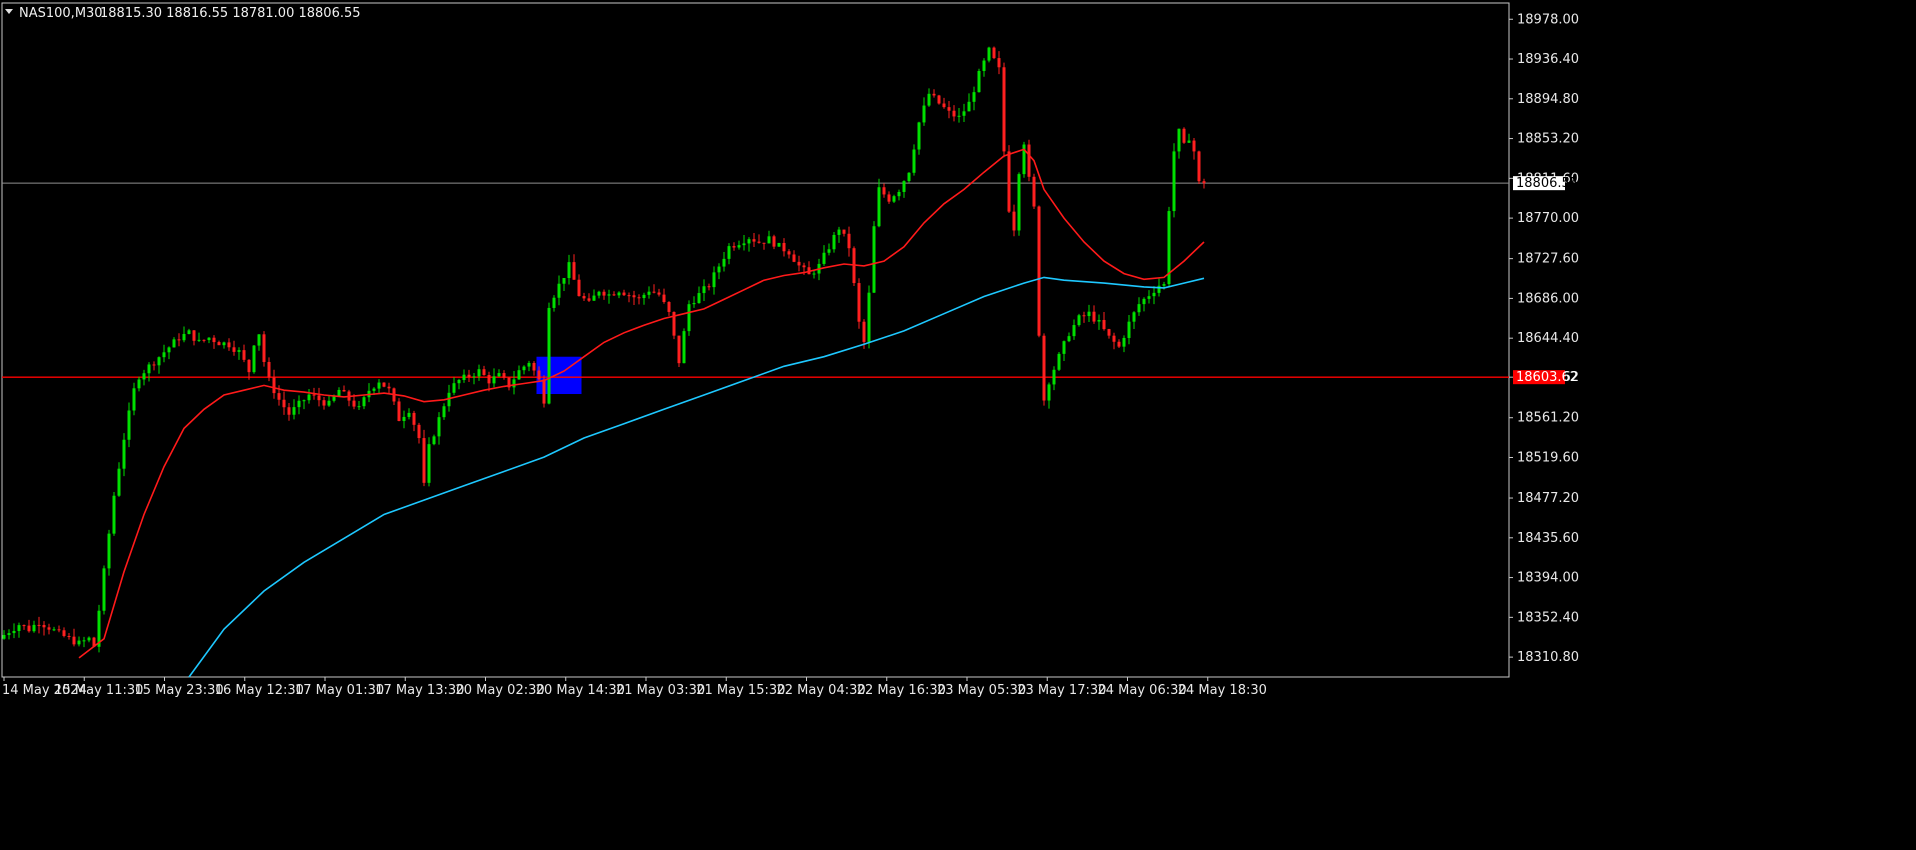 Image resolution: width=1916 pixels, height=850 pixels. Describe the element at coordinates (1548, 259) in the screenshot. I see `y-tick-label: 18727.60` at that location.